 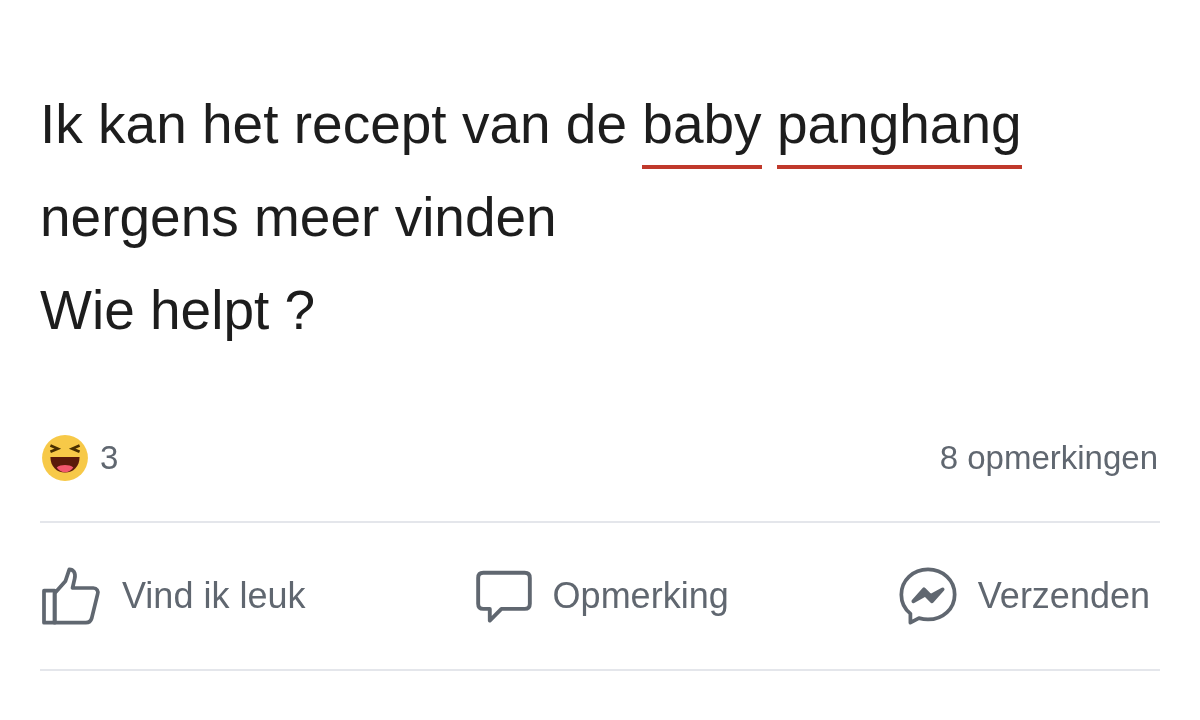 I want to click on like-button: Vind ik leuk, so click(x=173, y=596).